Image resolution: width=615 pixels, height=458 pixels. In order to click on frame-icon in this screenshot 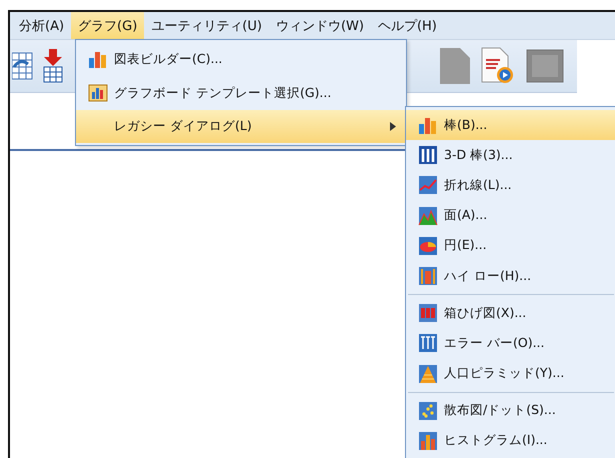, I will do `click(545, 66)`.